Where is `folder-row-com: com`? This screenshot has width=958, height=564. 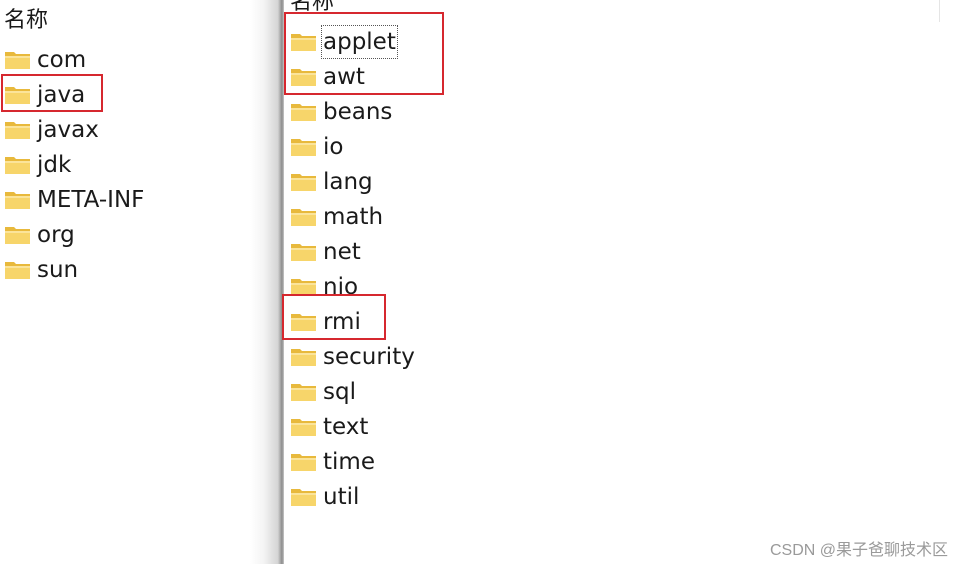 folder-row-com: com is located at coordinates (74, 59).